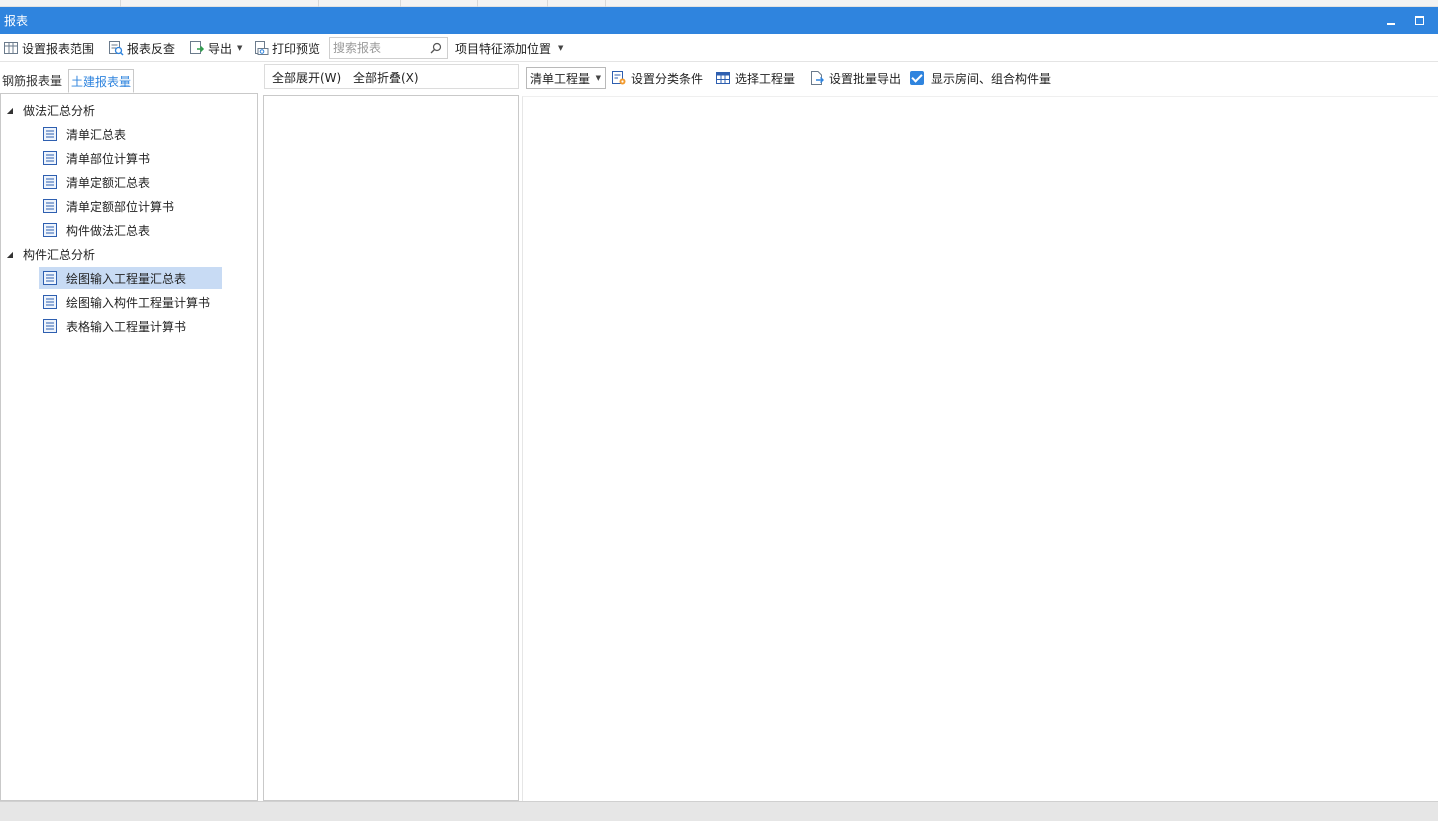  Describe the element at coordinates (101, 81) in the screenshot. I see `tab-civil-report: 土建报表量` at that location.